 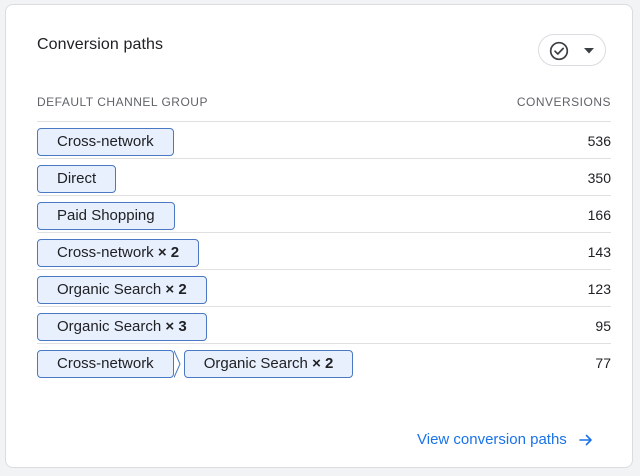 What do you see at coordinates (599, 141) in the screenshot?
I see `conversions-value: 536` at bounding box center [599, 141].